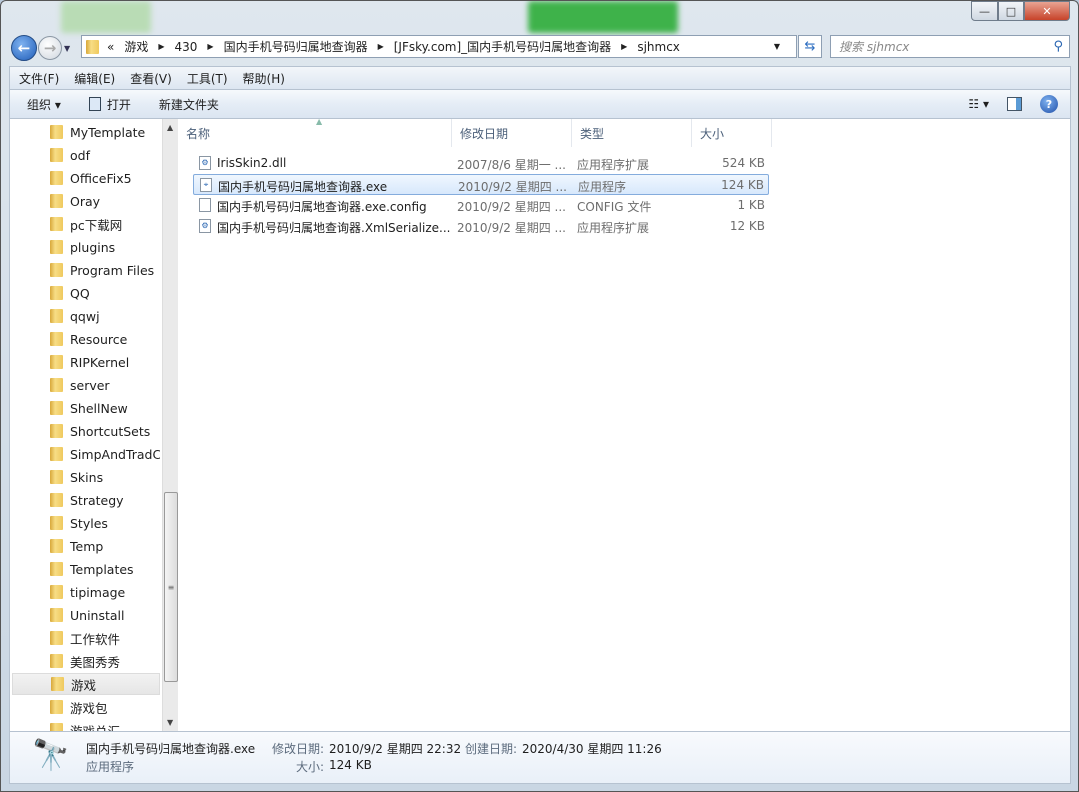 This screenshot has width=1079, height=792. I want to click on file-name: IrisSkin2.dll, so click(252, 163).